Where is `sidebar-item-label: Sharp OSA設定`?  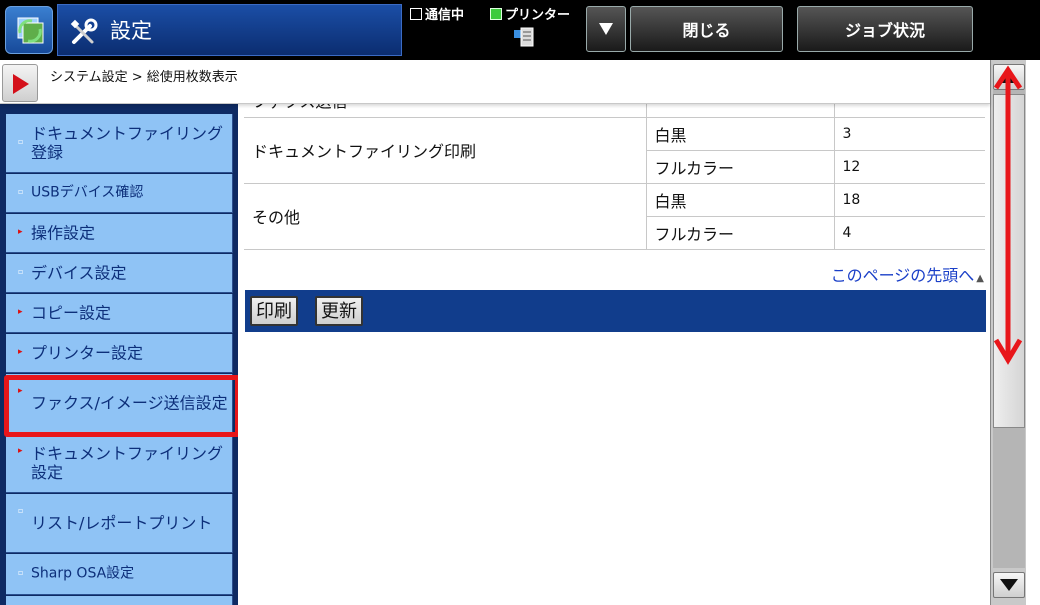 sidebar-item-label: Sharp OSA設定 is located at coordinates (83, 573).